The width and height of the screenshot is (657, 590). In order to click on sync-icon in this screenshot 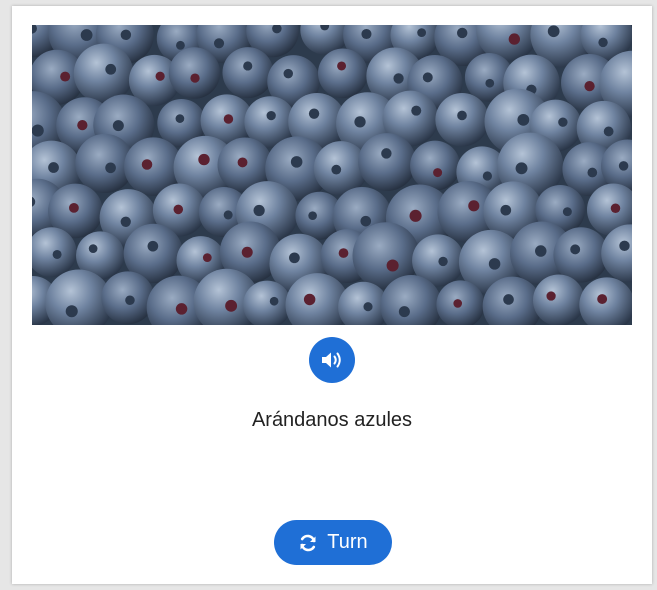, I will do `click(308, 543)`.